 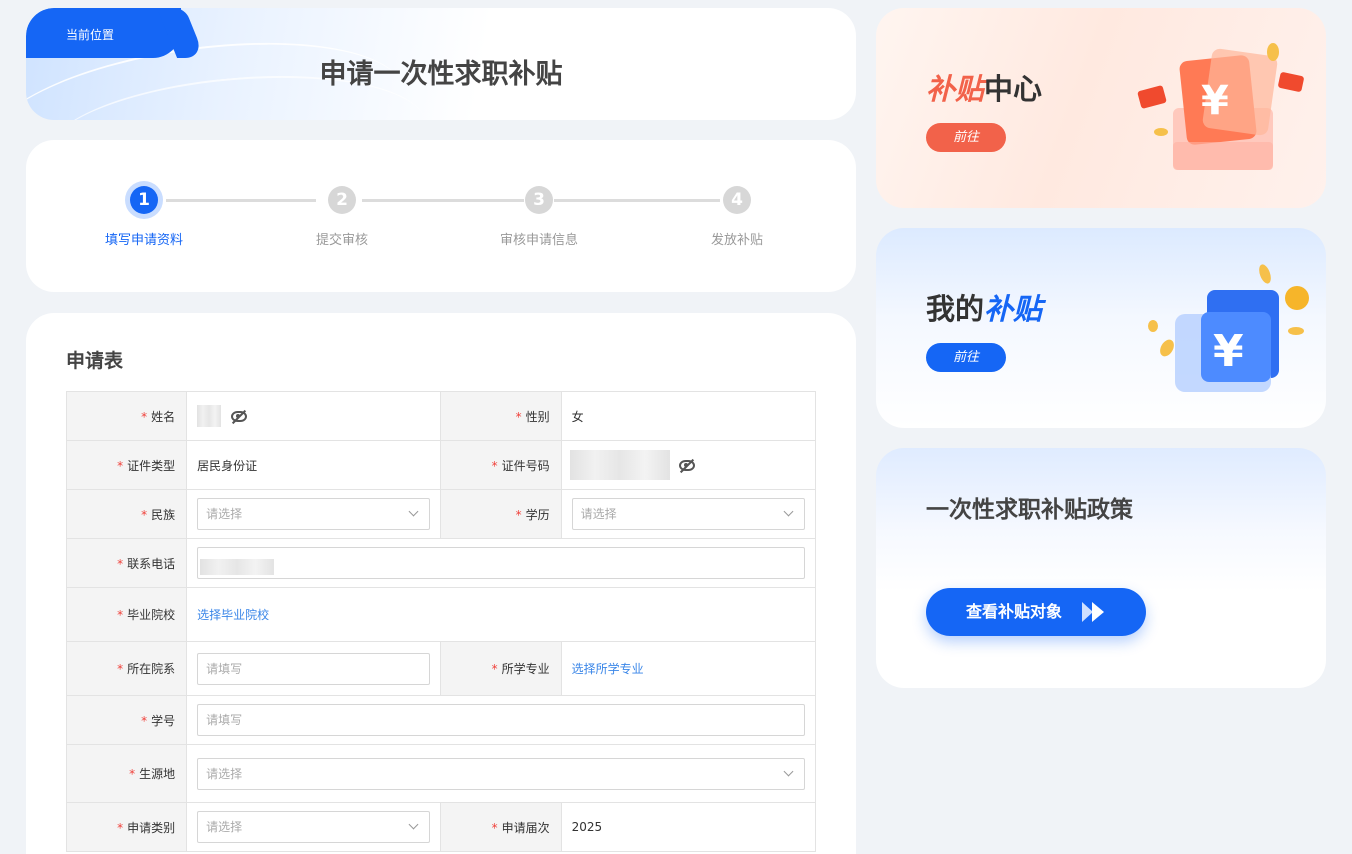 I want to click on fast-forward-icon, so click(x=1093, y=612).